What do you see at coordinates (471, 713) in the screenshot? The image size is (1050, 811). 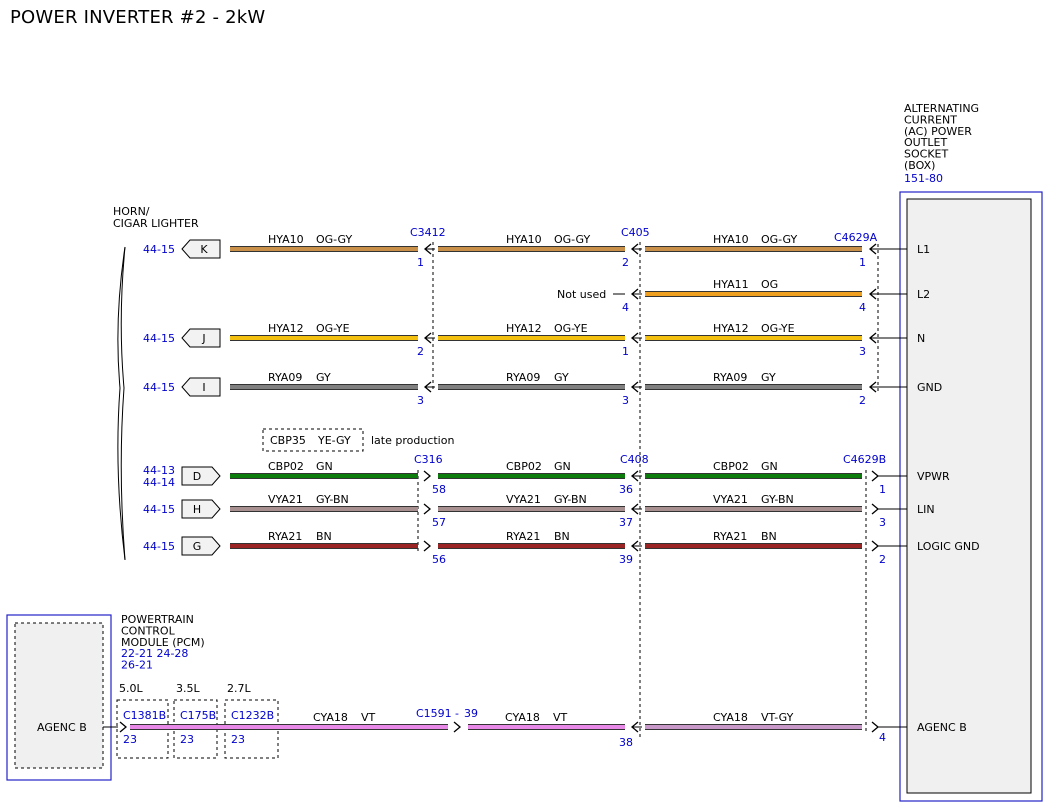 I see `splice-pin: 39` at bounding box center [471, 713].